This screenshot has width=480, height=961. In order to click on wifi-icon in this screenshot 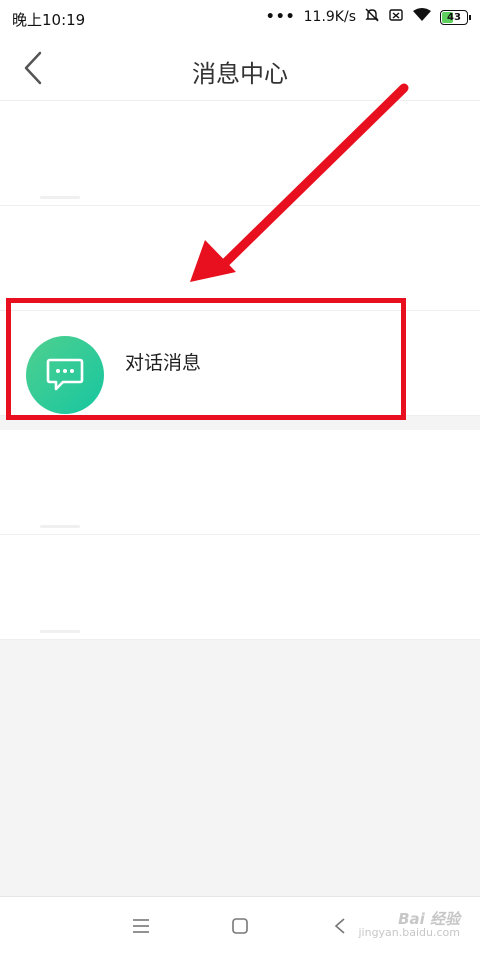, I will do `click(422, 17)`.